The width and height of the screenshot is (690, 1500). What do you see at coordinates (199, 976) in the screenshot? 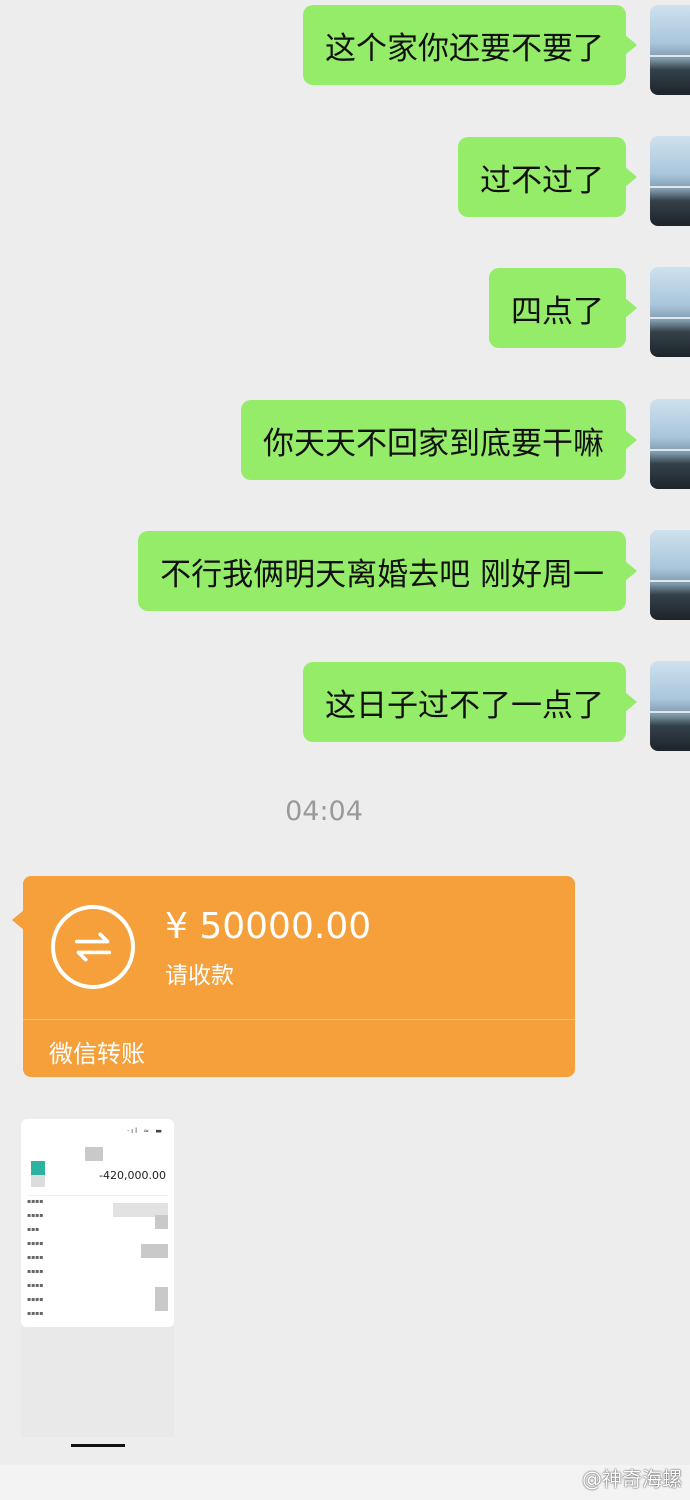
I see `transfer-note: 请收款` at bounding box center [199, 976].